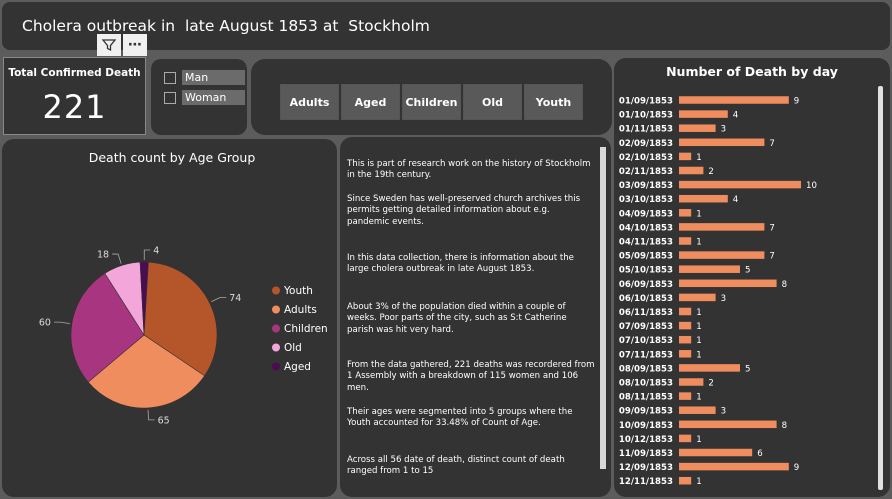 Image resolution: width=892 pixels, height=499 pixels. Describe the element at coordinates (213, 77) in the screenshot. I see `gender-option-label: Man` at that location.